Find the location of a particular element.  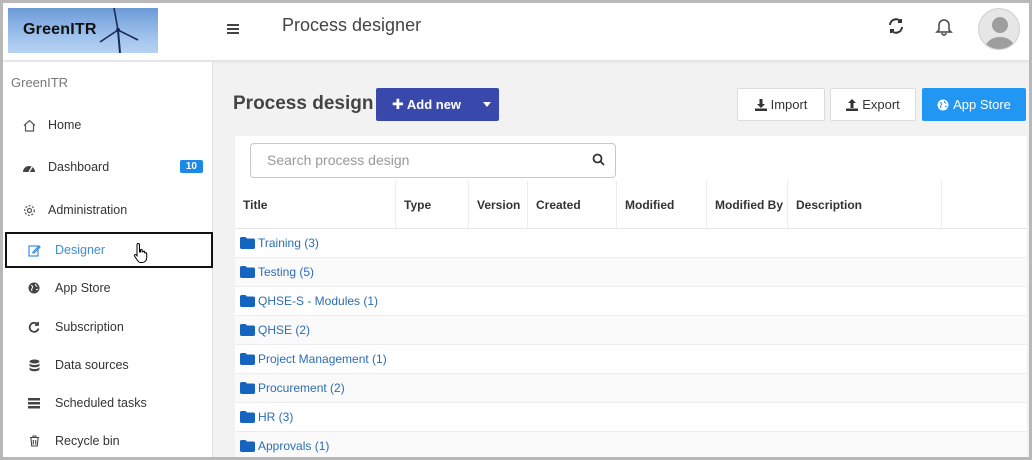

download-icon is located at coordinates (760, 104).